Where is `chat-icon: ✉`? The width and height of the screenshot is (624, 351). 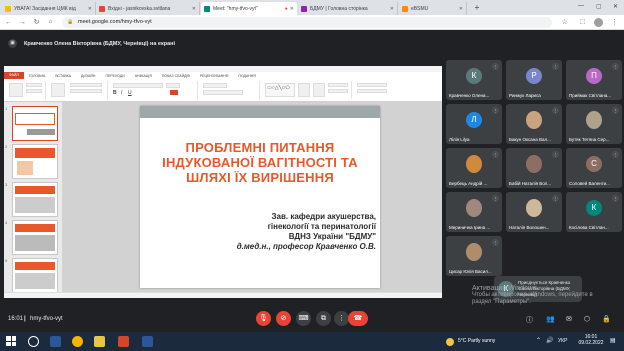 chat-icon: ✉ is located at coordinates (569, 319).